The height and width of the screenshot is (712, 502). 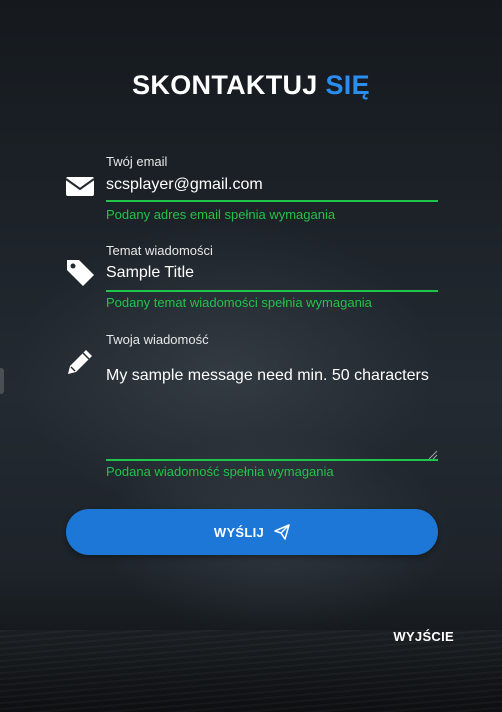 I want to click on subject-label: Temat wiadomości, so click(x=159, y=250).